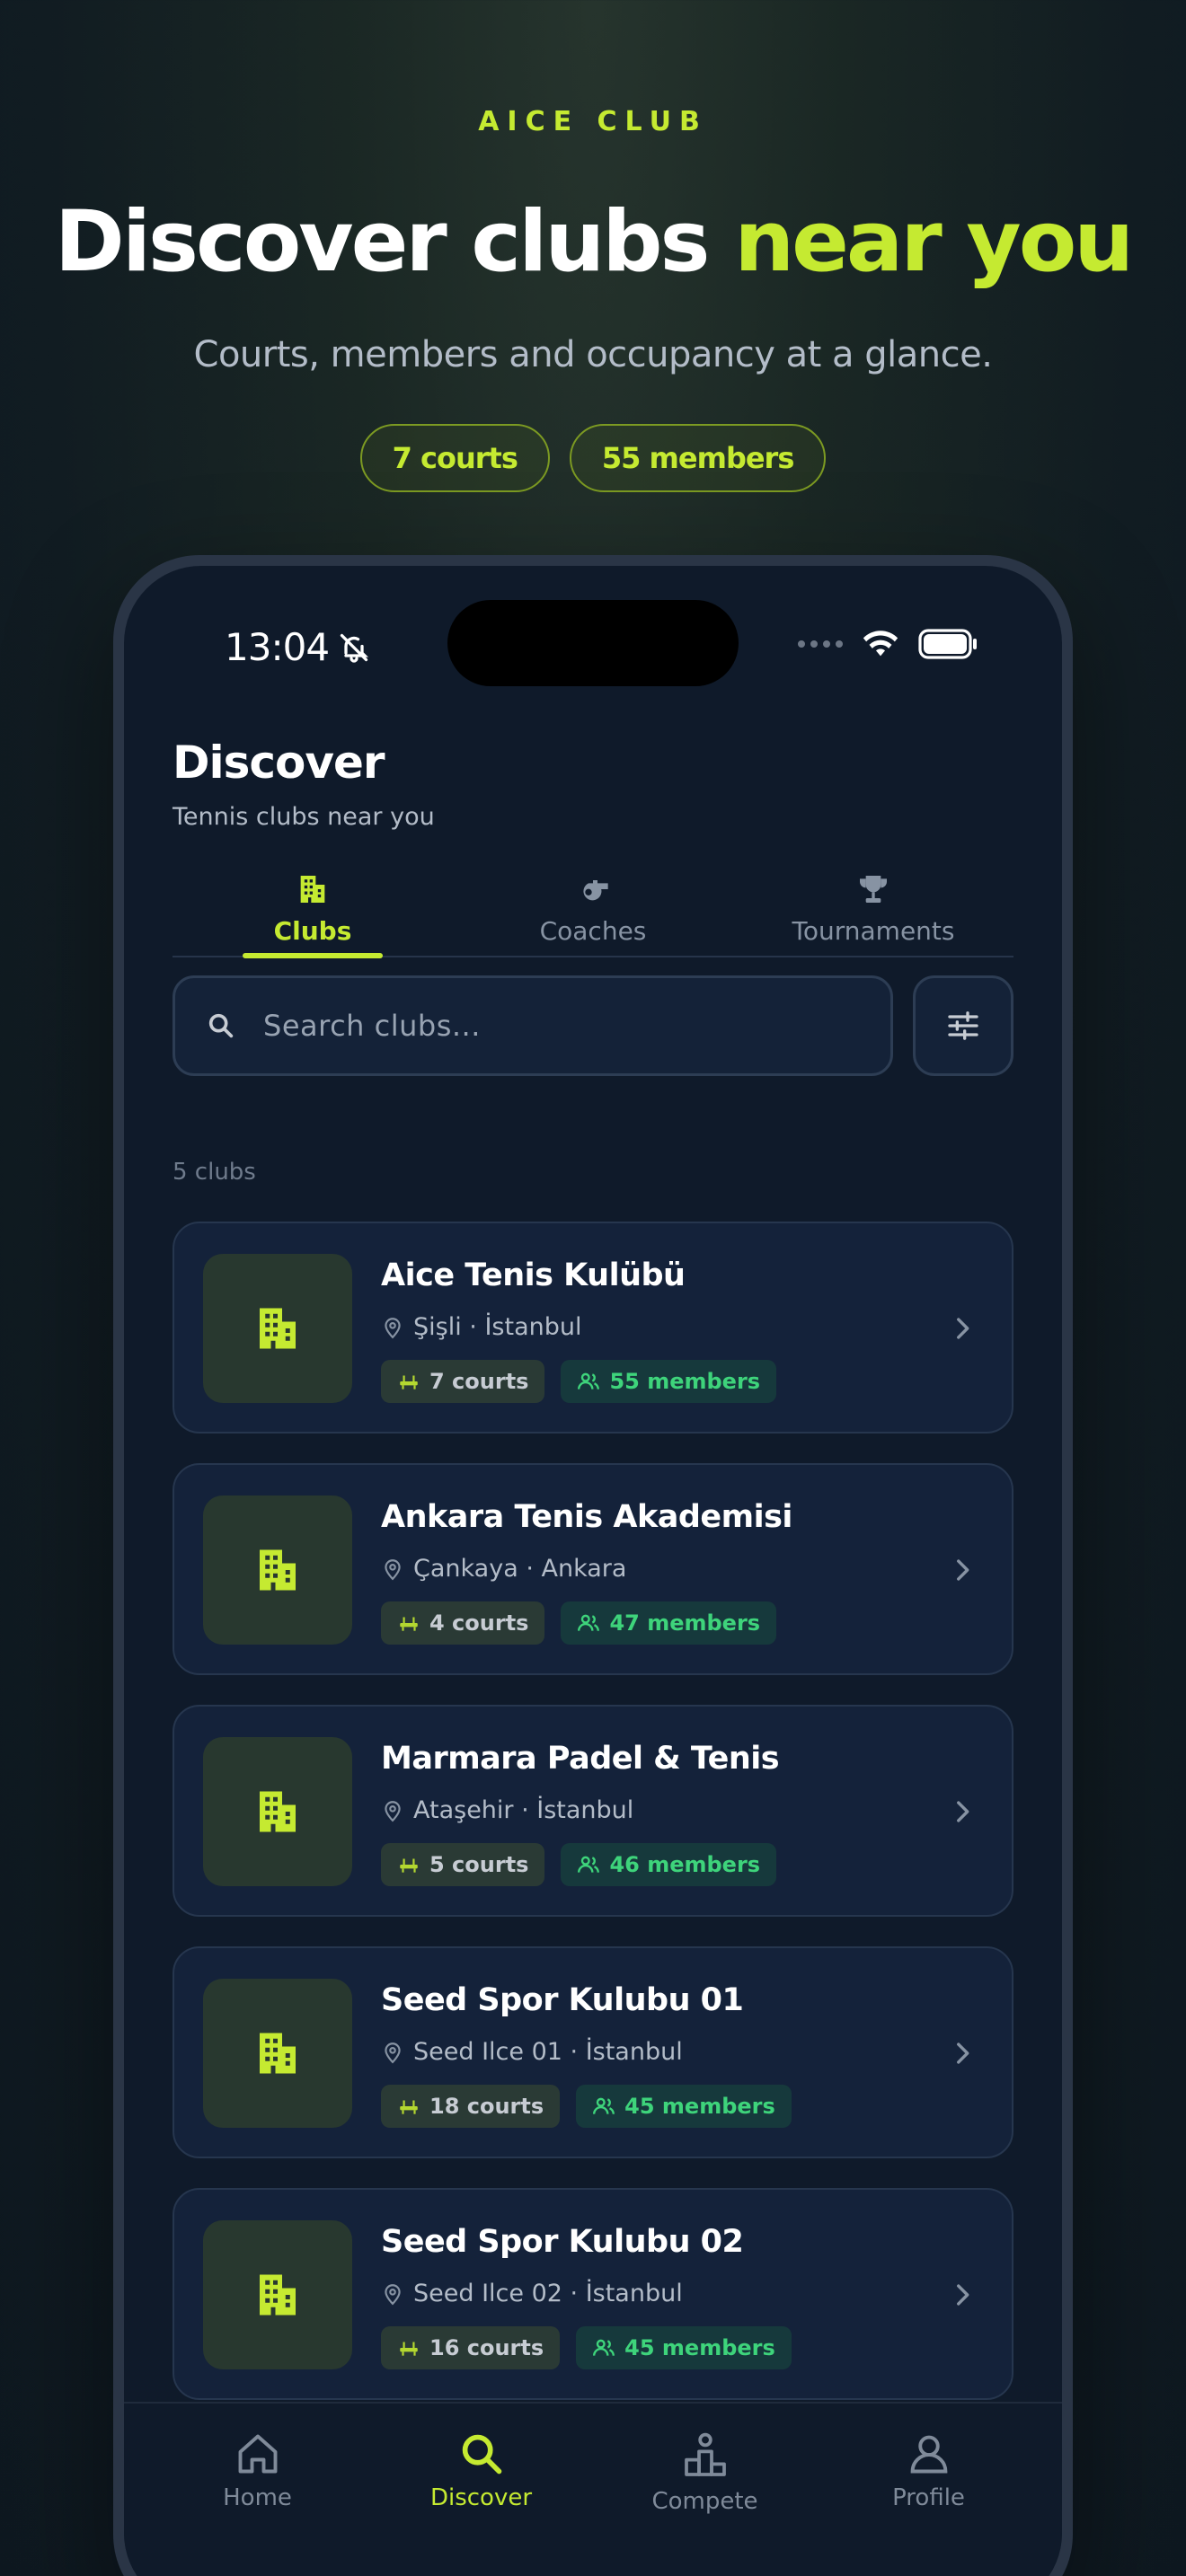  Describe the element at coordinates (593, 242) in the screenshot. I see `hero-headline: Discover clubs near you` at that location.